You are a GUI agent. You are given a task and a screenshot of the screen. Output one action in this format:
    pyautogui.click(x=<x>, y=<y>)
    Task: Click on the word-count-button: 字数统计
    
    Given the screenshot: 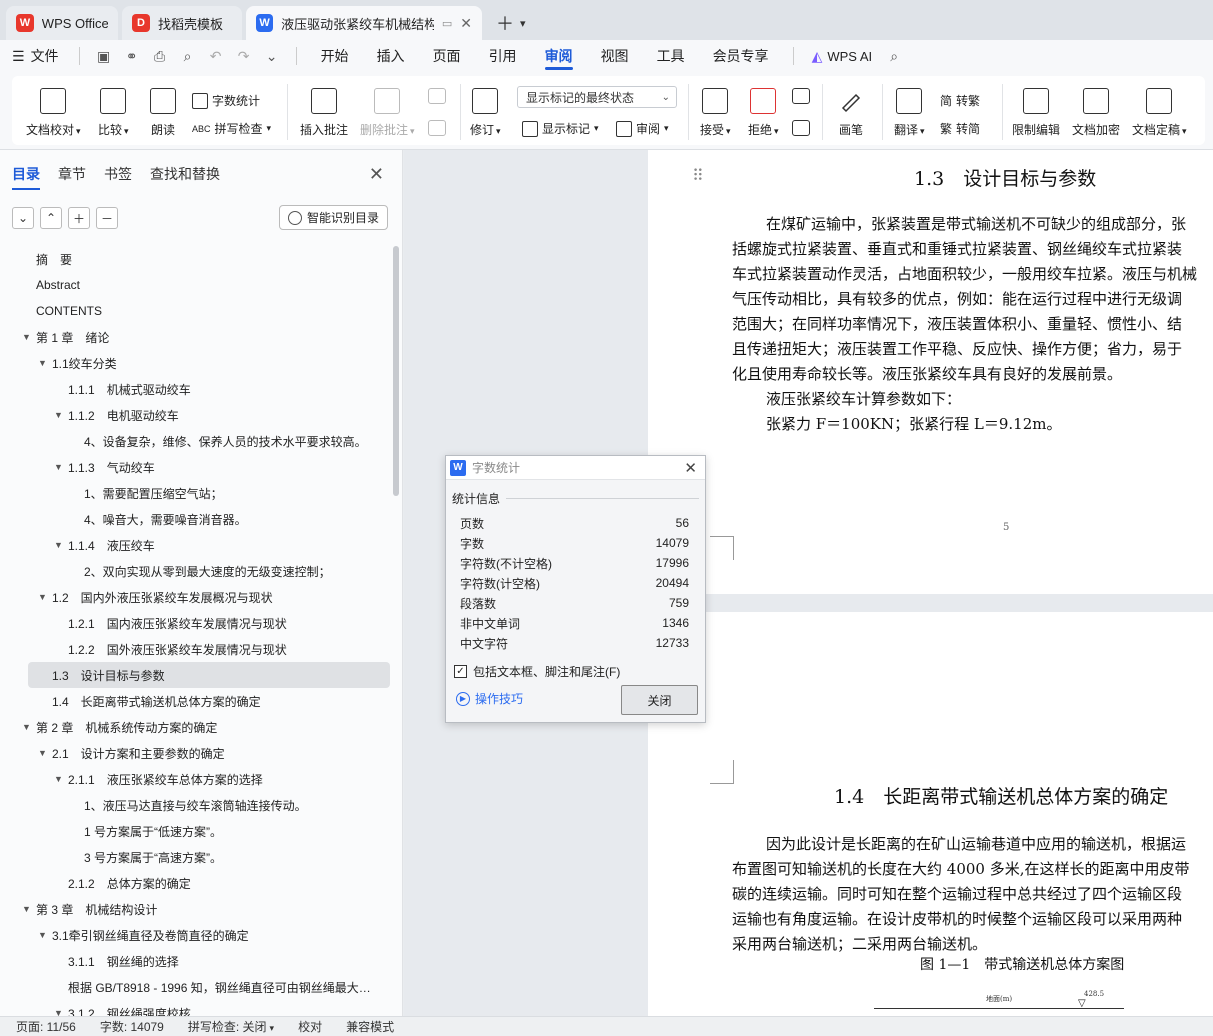 What is the action you would take?
    pyautogui.click(x=226, y=100)
    